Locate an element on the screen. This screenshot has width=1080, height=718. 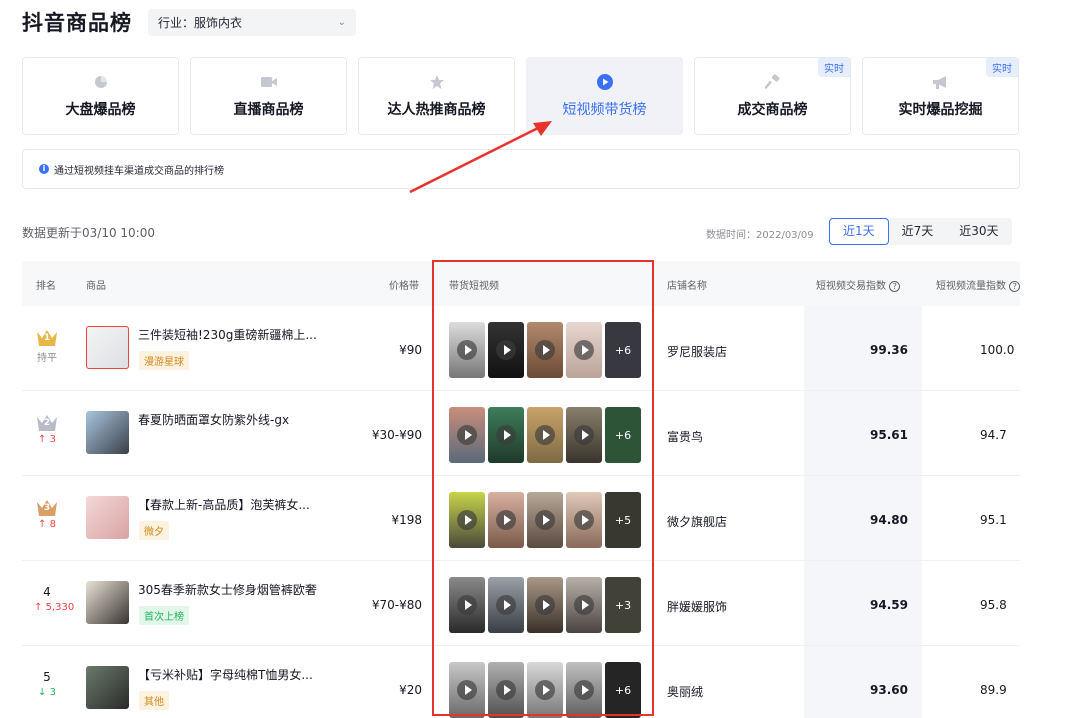
product-tag: 其他 is located at coordinates (154, 700).